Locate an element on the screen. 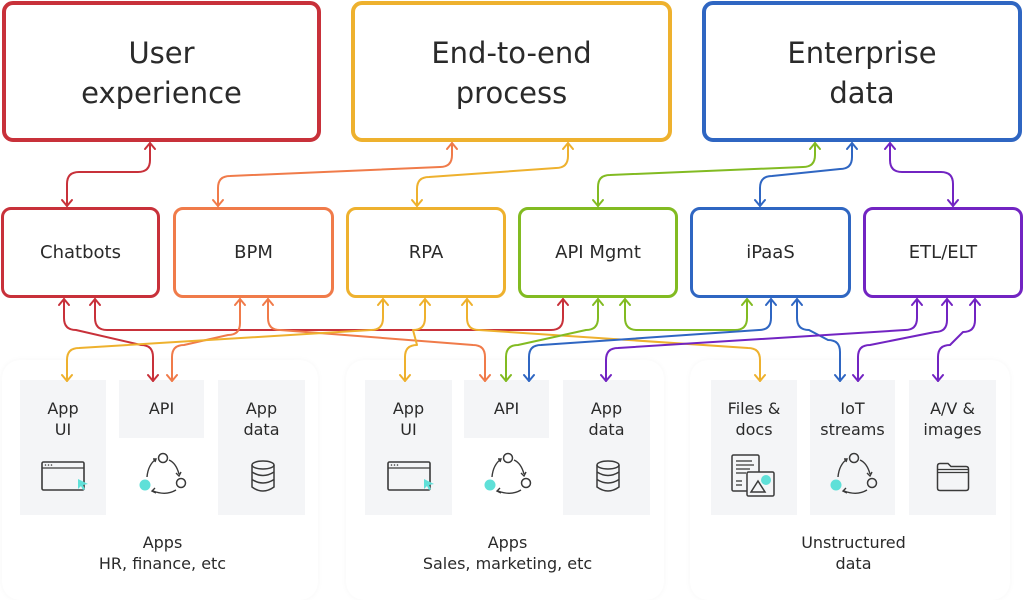  connector-ipaas-to-enterprise is located at coordinates (806, 174).